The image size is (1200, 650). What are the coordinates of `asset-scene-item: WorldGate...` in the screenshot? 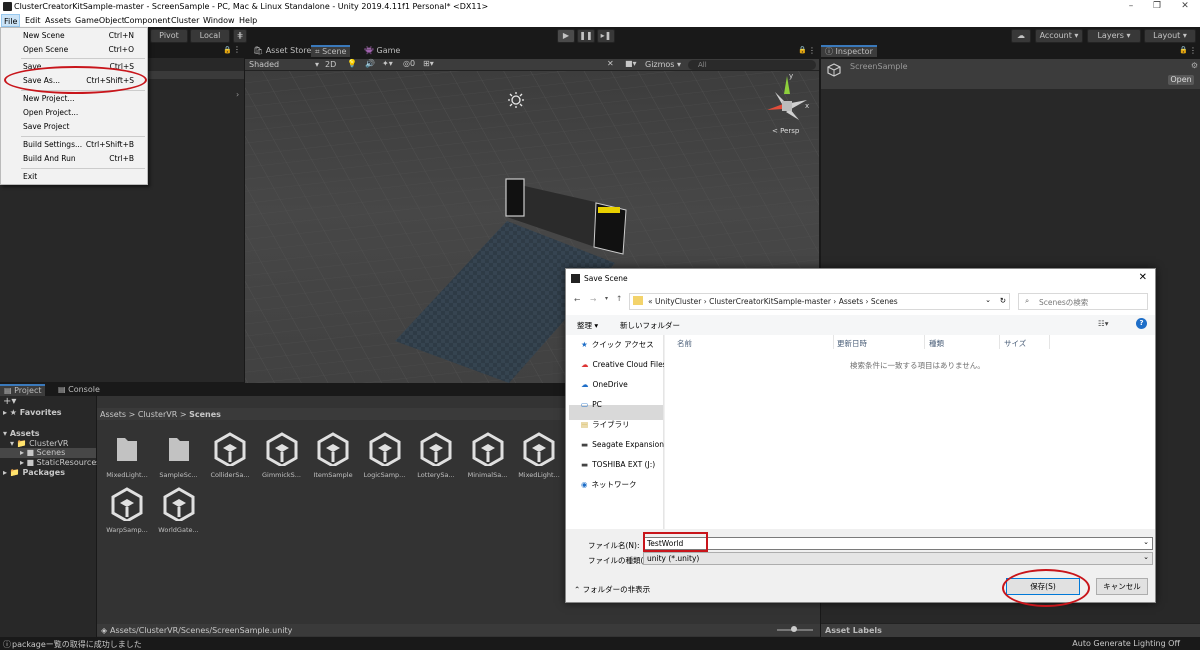 It's located at (179, 510).